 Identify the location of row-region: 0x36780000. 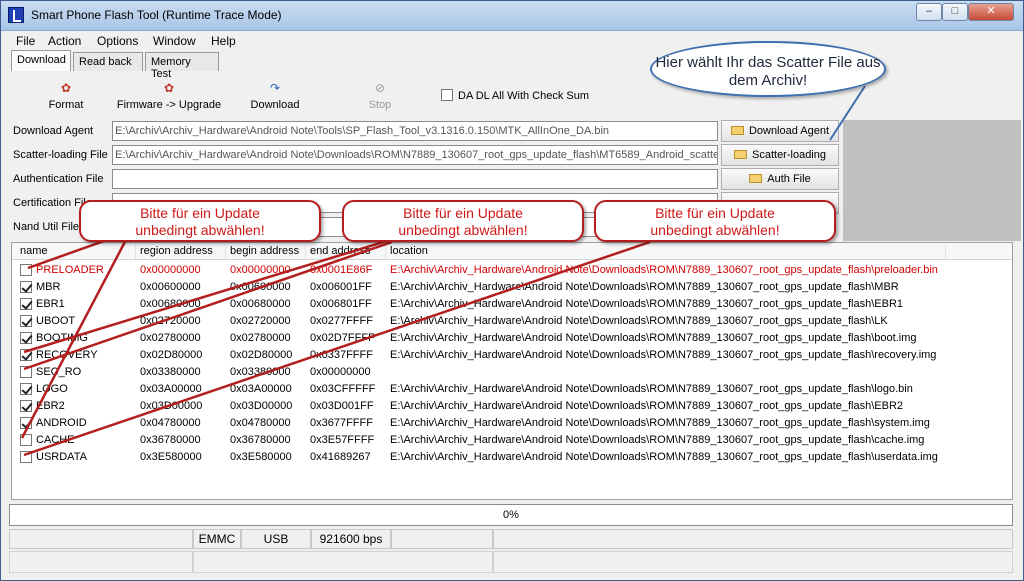
(170, 440).